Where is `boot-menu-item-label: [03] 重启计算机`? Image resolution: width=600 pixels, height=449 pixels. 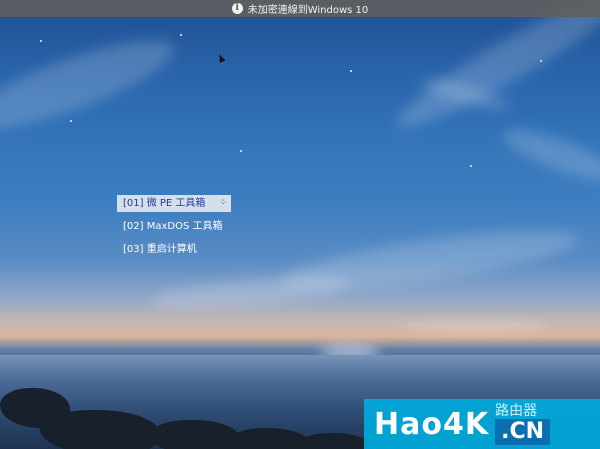
boot-menu-item-label: [03] 重启计算机 is located at coordinates (160, 249).